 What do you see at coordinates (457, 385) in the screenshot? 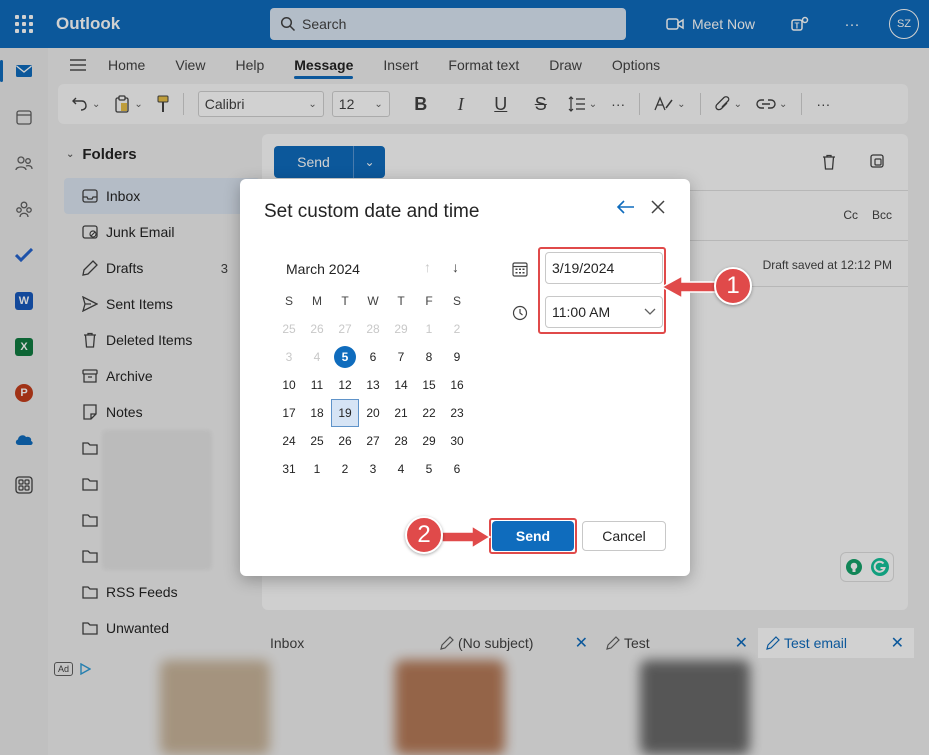
I see `calendar-day: 16` at bounding box center [457, 385].